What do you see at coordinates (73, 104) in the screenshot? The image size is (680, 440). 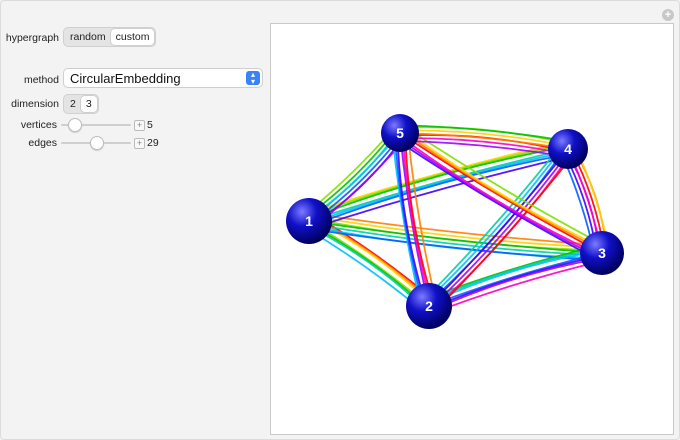 I see `dimension-option-2: 2` at bounding box center [73, 104].